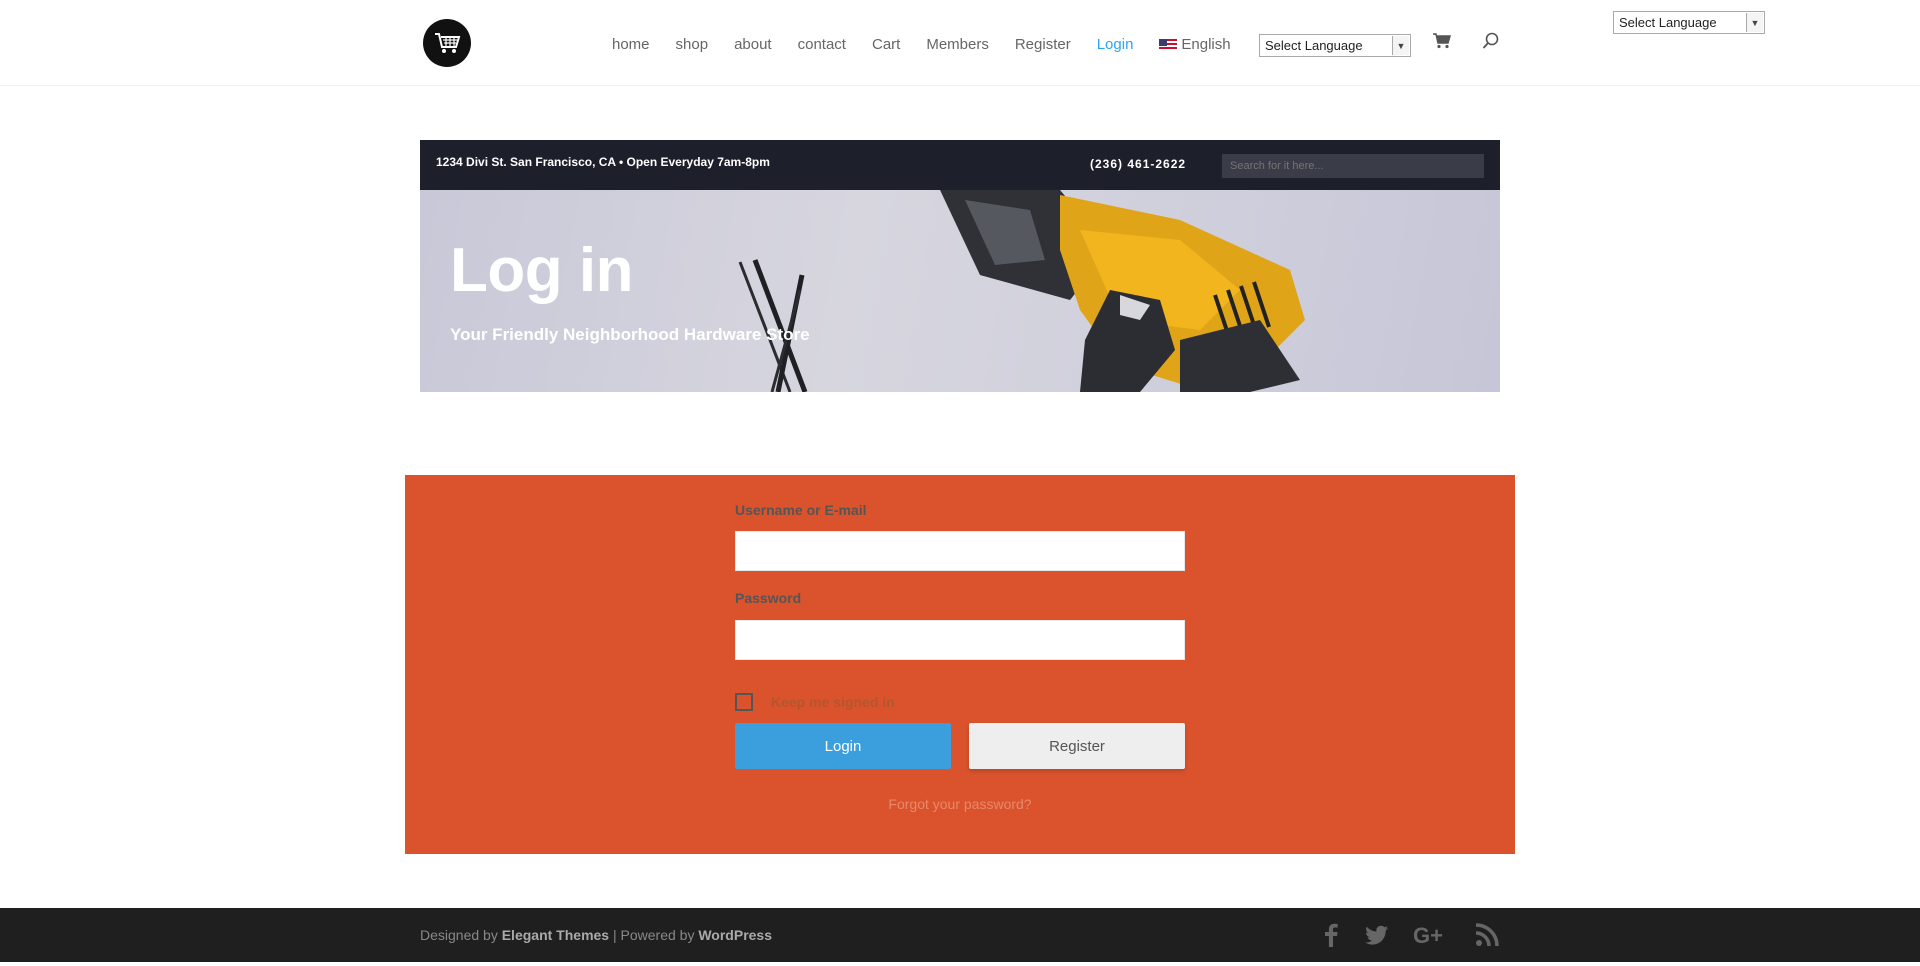 This screenshot has width=1920, height=966. I want to click on nav-members: Members, so click(957, 44).